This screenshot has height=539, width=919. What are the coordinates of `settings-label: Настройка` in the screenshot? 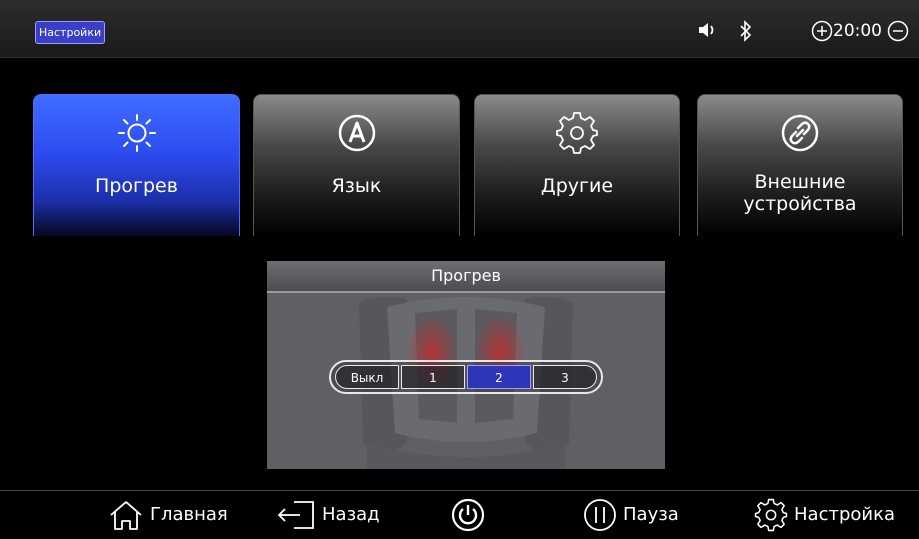 It's located at (844, 514).